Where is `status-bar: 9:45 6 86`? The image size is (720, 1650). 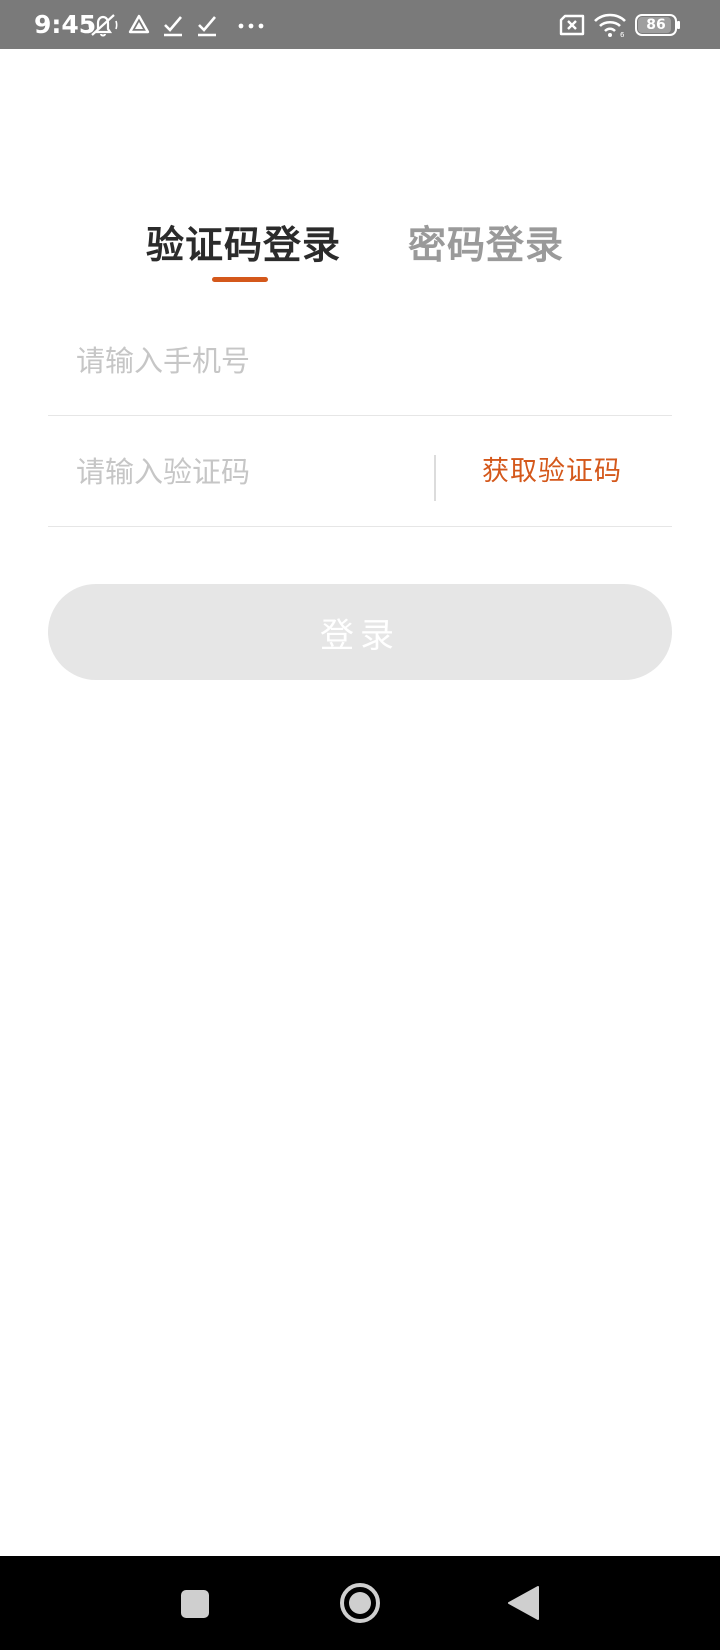
status-bar: 9:45 6 86 is located at coordinates (360, 24).